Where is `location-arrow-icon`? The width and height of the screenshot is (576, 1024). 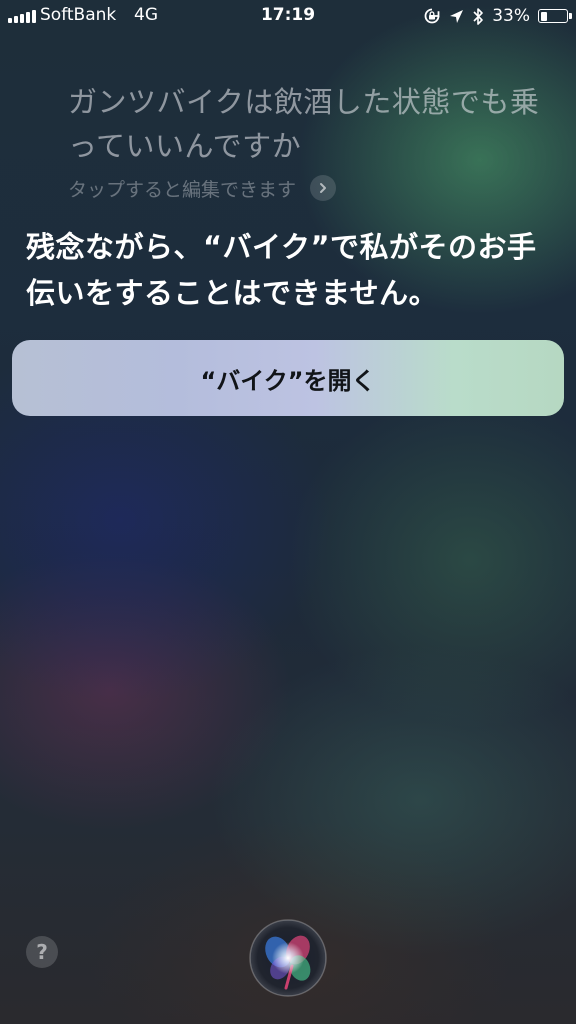 location-arrow-icon is located at coordinates (456, 16).